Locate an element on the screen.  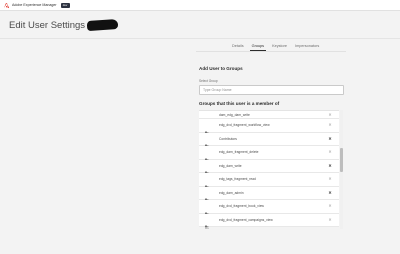
header-divider is located at coordinates (200, 38).